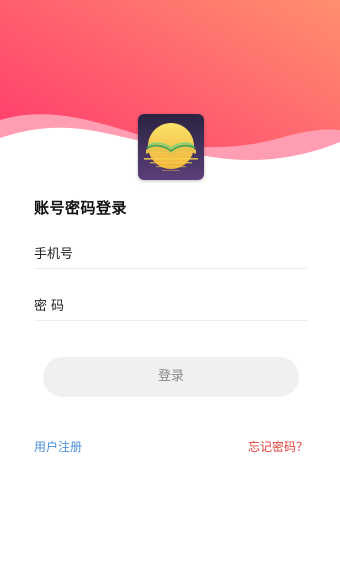  I want to click on app-logo, so click(171, 147).